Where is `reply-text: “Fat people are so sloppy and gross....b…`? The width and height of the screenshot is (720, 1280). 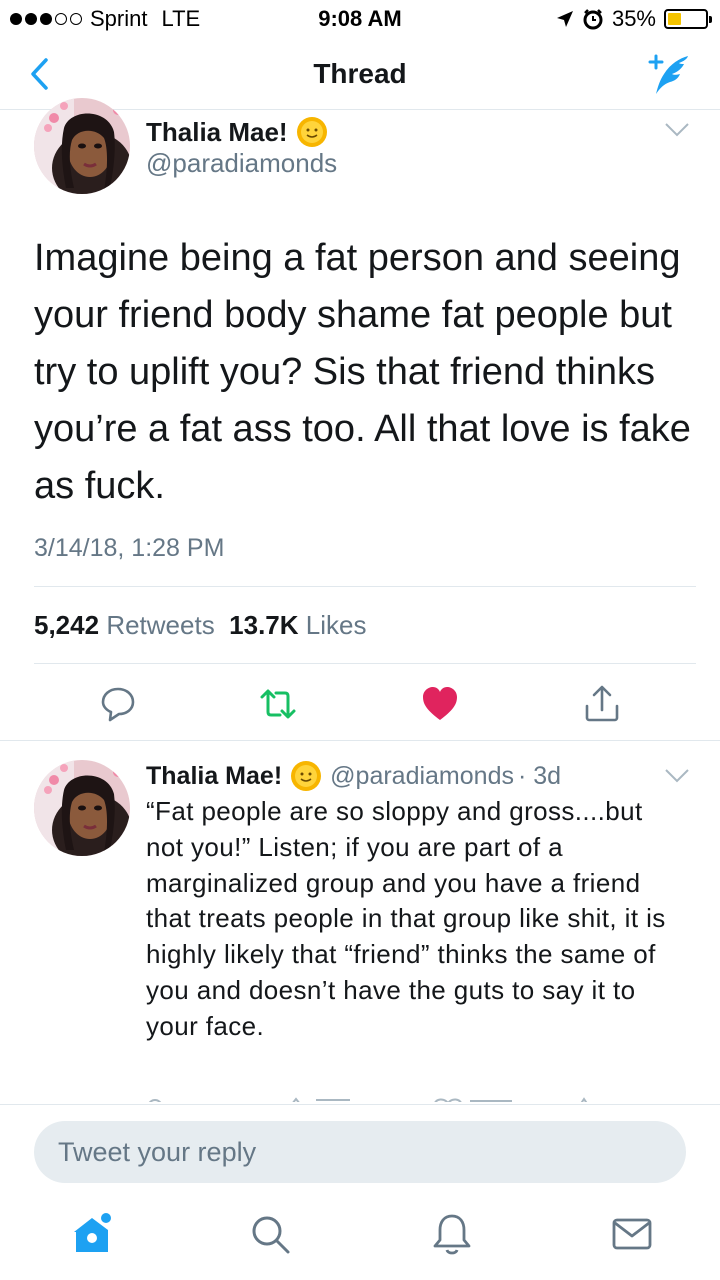
reply-text: “Fat people are so sloppy and gross....b… is located at coordinates (406, 918).